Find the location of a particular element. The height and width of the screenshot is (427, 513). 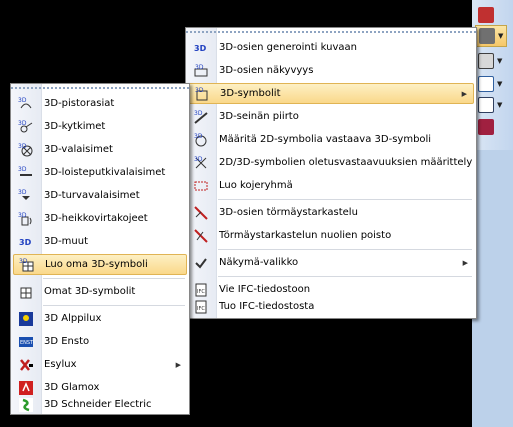

menu-item-ifc-import: IFC Tuo IFC-tiedostosta is located at coordinates (331, 306).